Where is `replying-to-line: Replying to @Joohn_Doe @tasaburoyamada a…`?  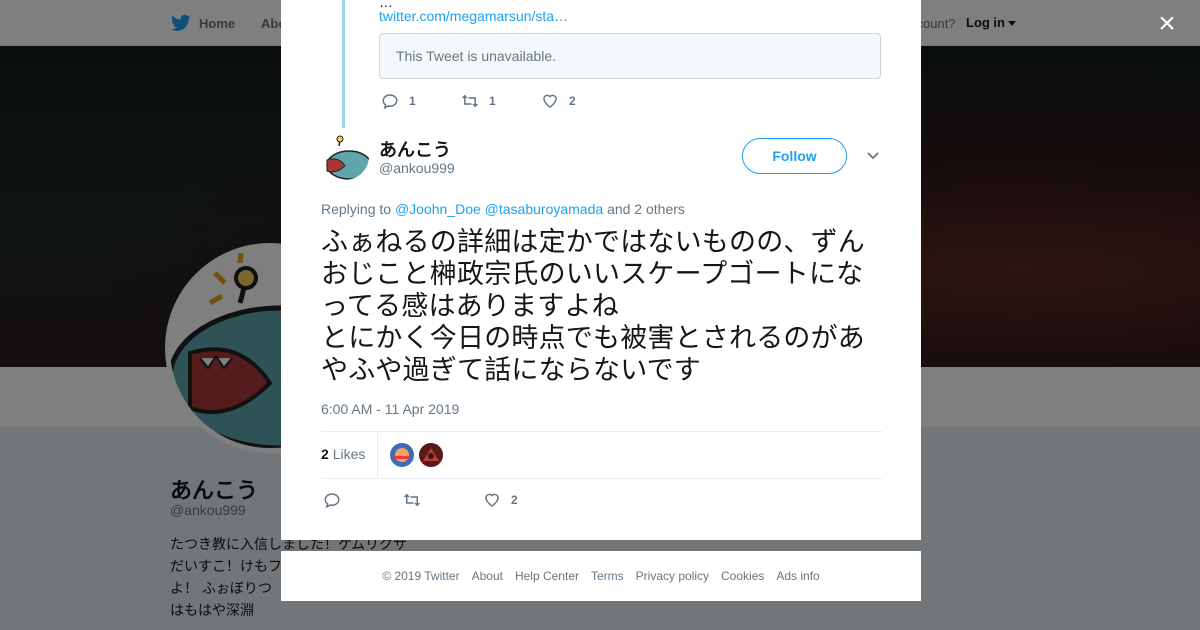
replying-to-line: Replying to @Joohn_Doe @tasaburoyamada a… is located at coordinates (503, 209).